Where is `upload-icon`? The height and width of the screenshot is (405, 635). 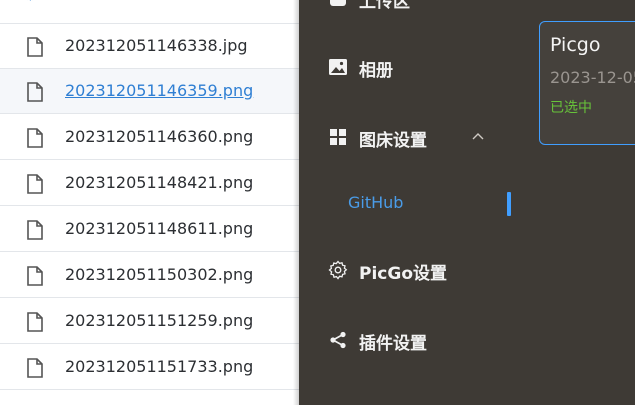 upload-icon is located at coordinates (338, 3).